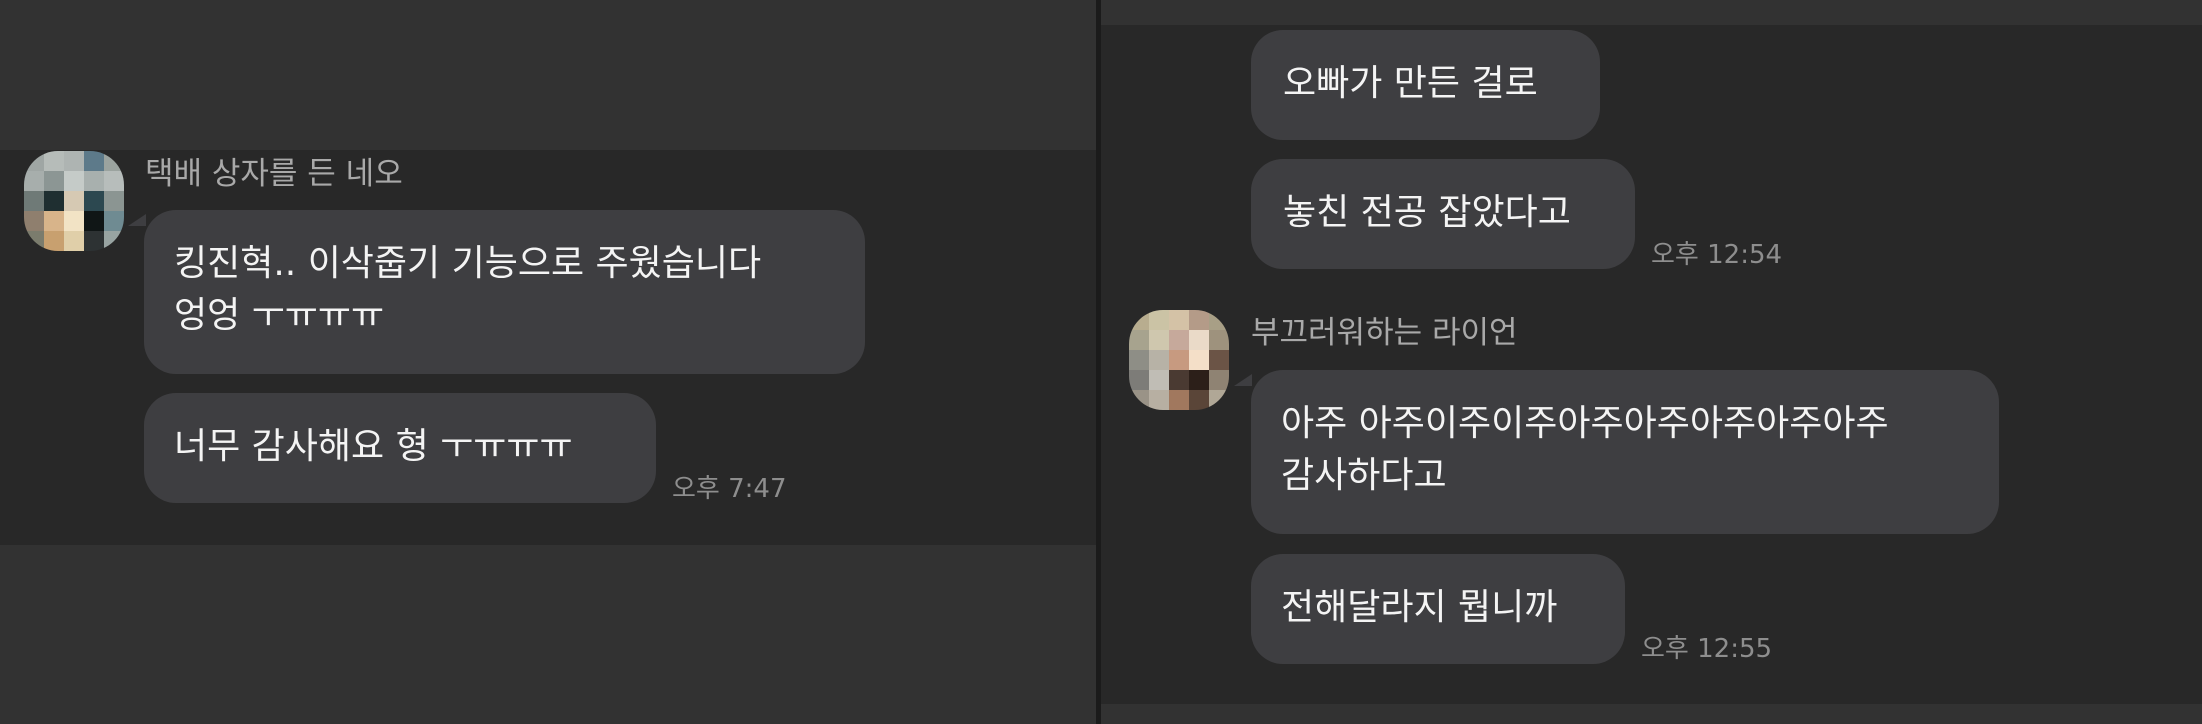 The height and width of the screenshot is (724, 2202). I want to click on message-text: 너무 감사해요 형 ㅜㅠㅠㅠ, so click(373, 446).